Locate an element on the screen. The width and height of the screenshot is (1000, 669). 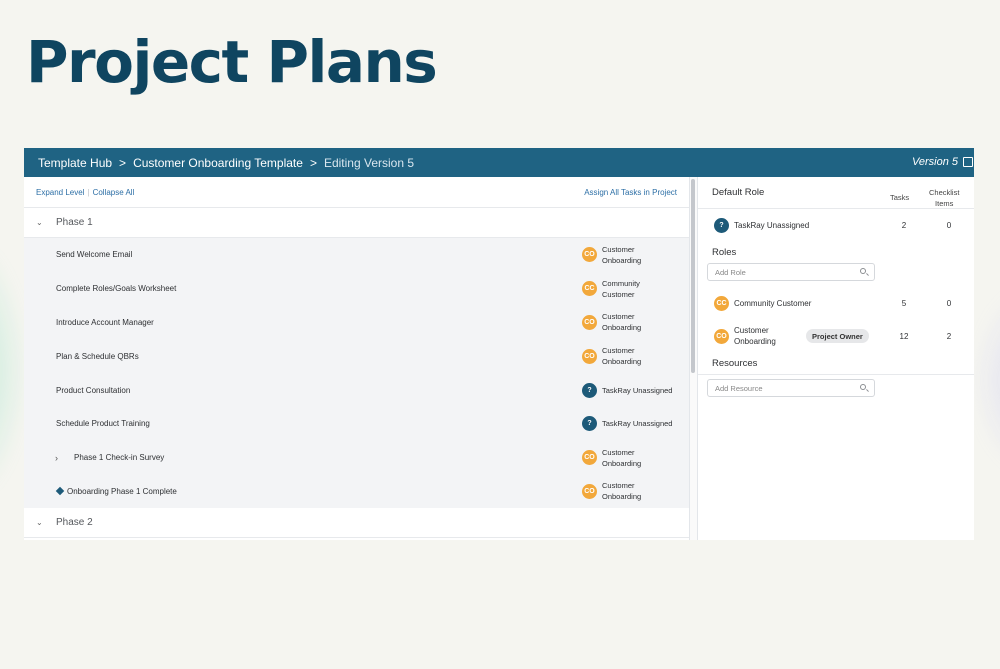
owner-label: Community Customer is located at coordinates (641, 289).